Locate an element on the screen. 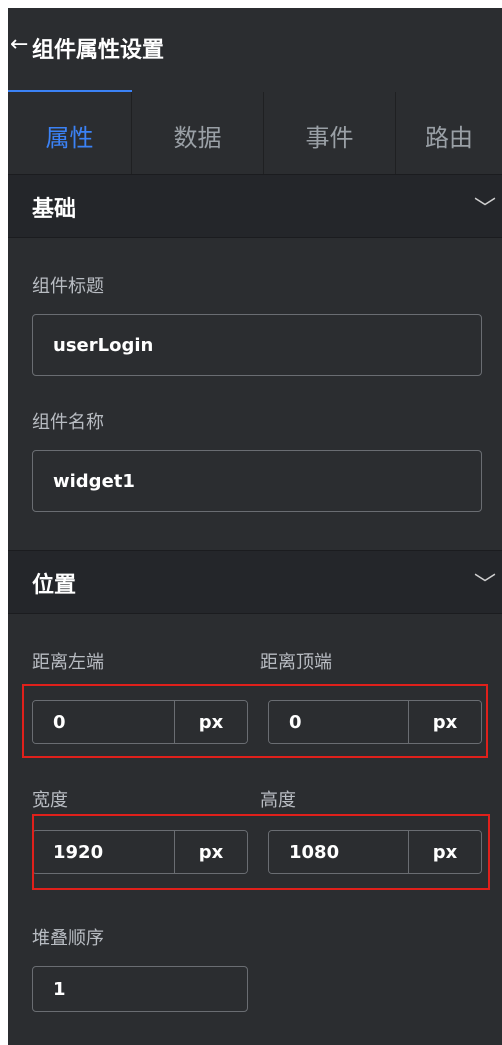  tab-events: 事件 is located at coordinates (330, 135).